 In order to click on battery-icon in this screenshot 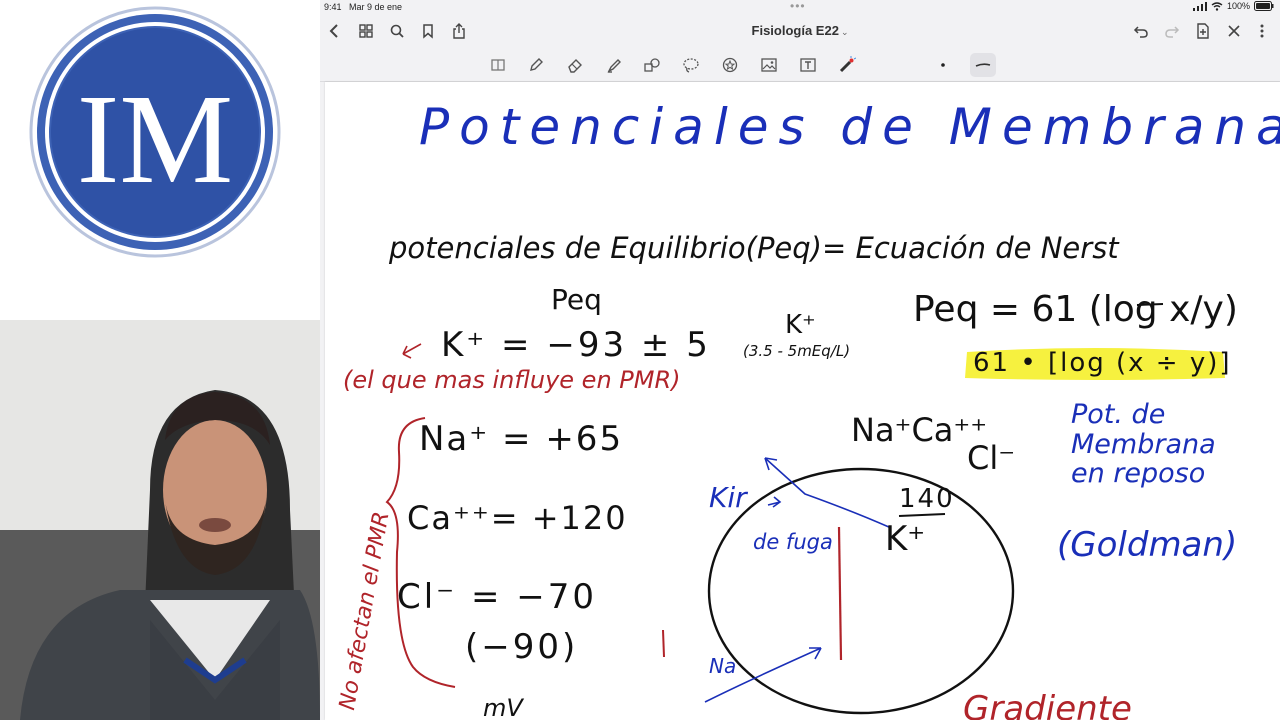, I will do `click(1264, 6)`.